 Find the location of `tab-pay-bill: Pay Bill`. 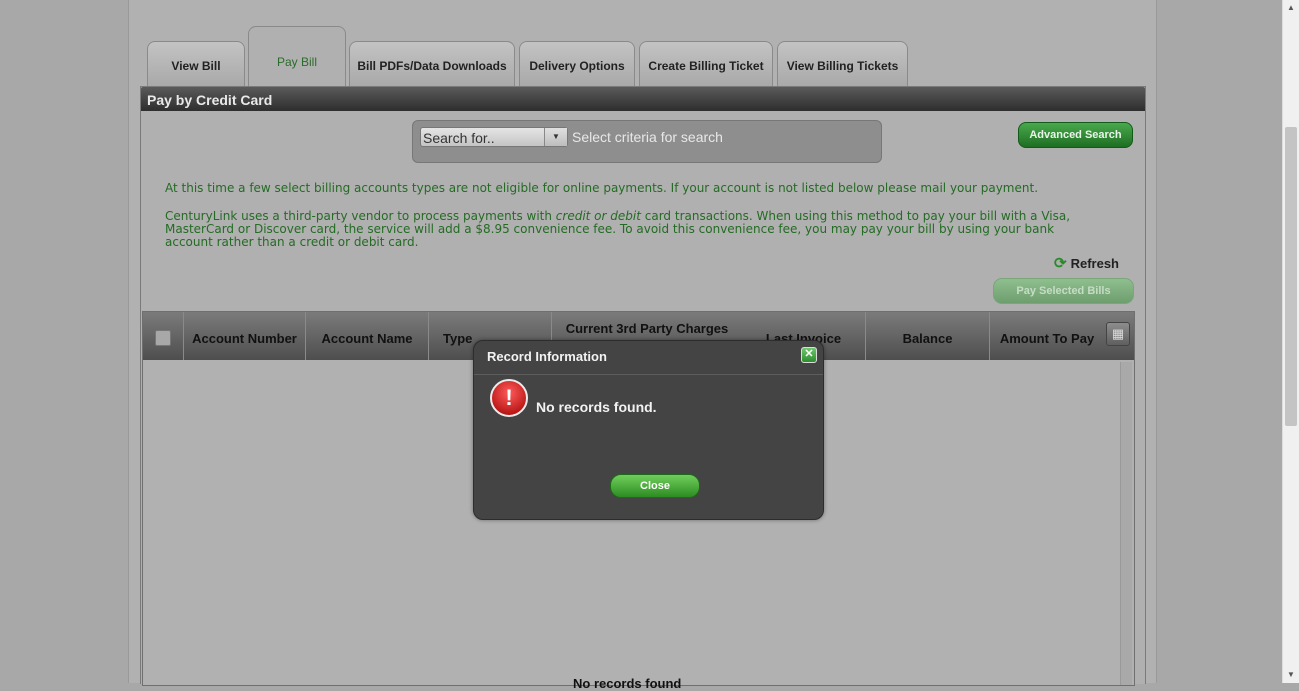

tab-pay-bill: Pay Bill is located at coordinates (297, 56).